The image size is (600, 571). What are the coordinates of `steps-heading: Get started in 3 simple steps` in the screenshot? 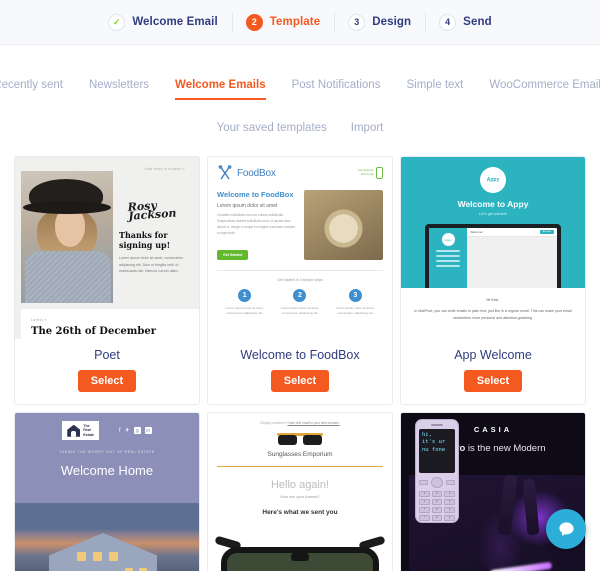 It's located at (300, 279).